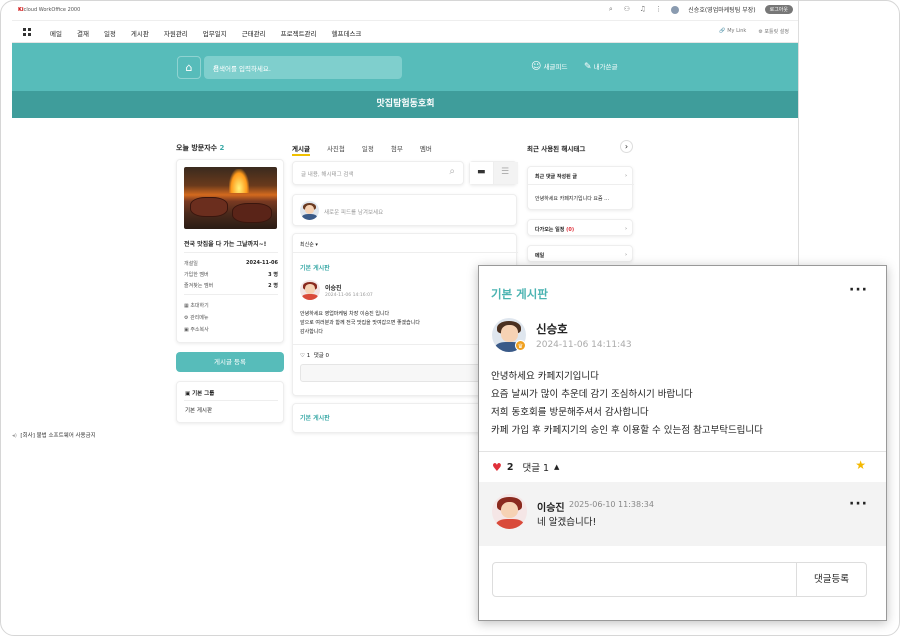 The height and width of the screenshot is (636, 900). I want to click on submit-comment-button: 댓글등록, so click(831, 579).